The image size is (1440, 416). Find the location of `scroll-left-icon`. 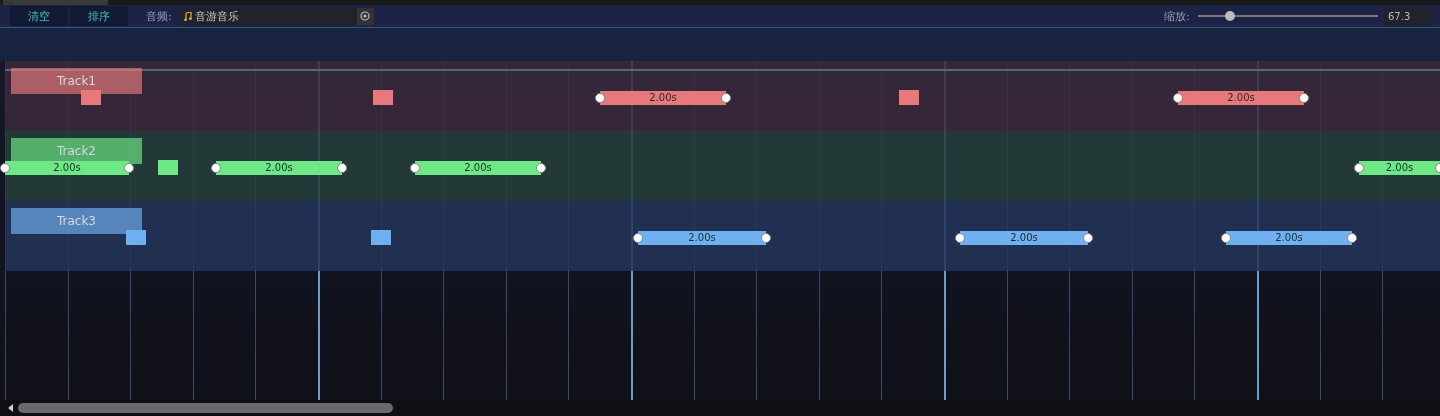

scroll-left-icon is located at coordinates (10, 408).